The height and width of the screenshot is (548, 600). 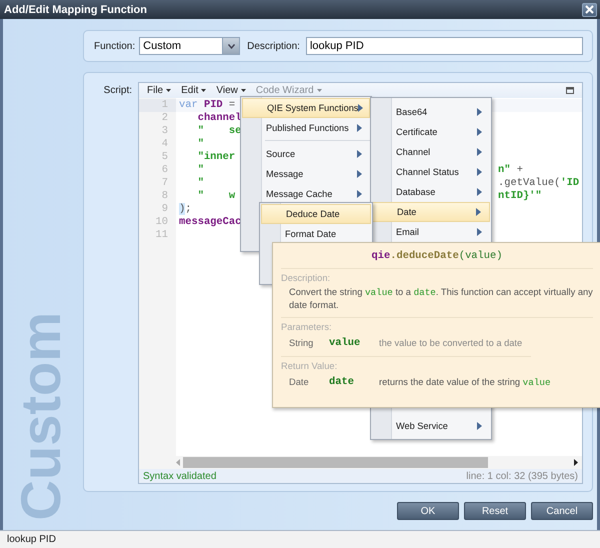 I want to click on description-field: lookup PID, so click(x=444, y=46).